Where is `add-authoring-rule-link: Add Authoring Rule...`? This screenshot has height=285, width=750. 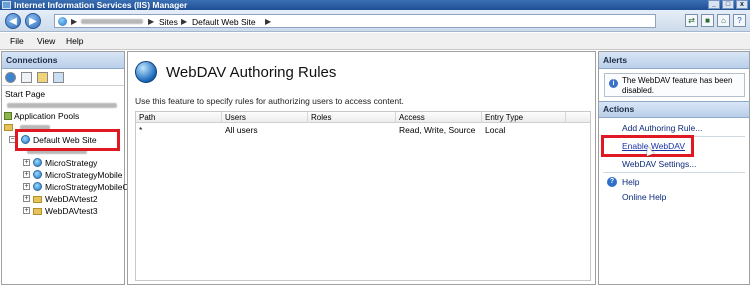
add-authoring-rule-link: Add Authoring Rule... is located at coordinates (662, 128).